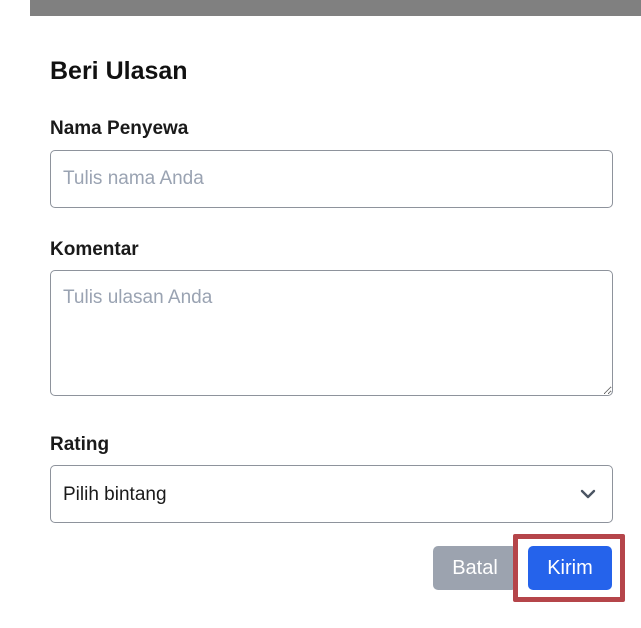 Image resolution: width=641 pixels, height=628 pixels. I want to click on modal-title: Beri Ulasan, so click(119, 71).